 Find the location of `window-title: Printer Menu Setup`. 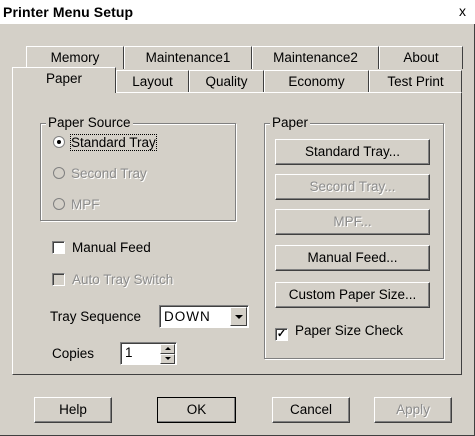

window-title: Printer Menu Setup is located at coordinates (68, 12).